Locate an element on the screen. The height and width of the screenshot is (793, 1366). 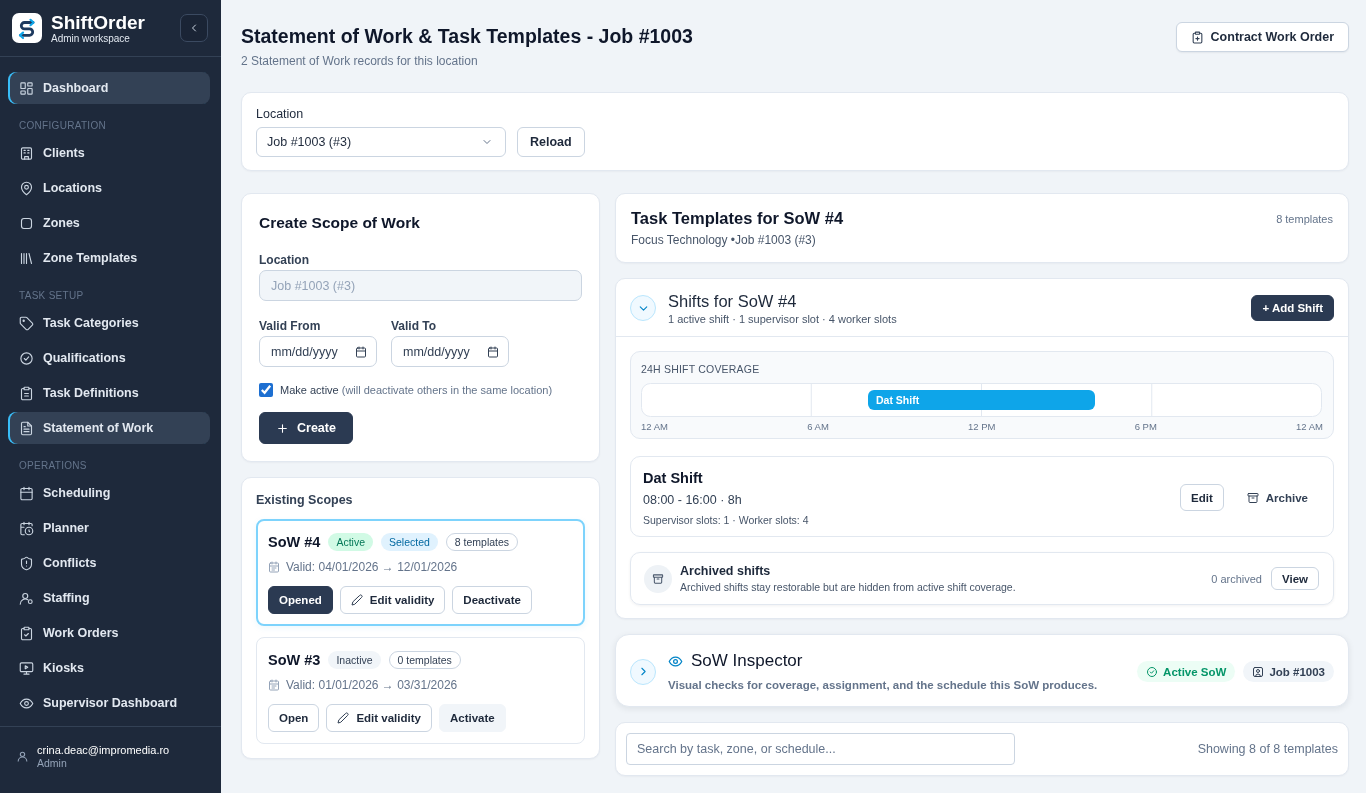
nav-item: Zone Templates is located at coordinates (109, 258).